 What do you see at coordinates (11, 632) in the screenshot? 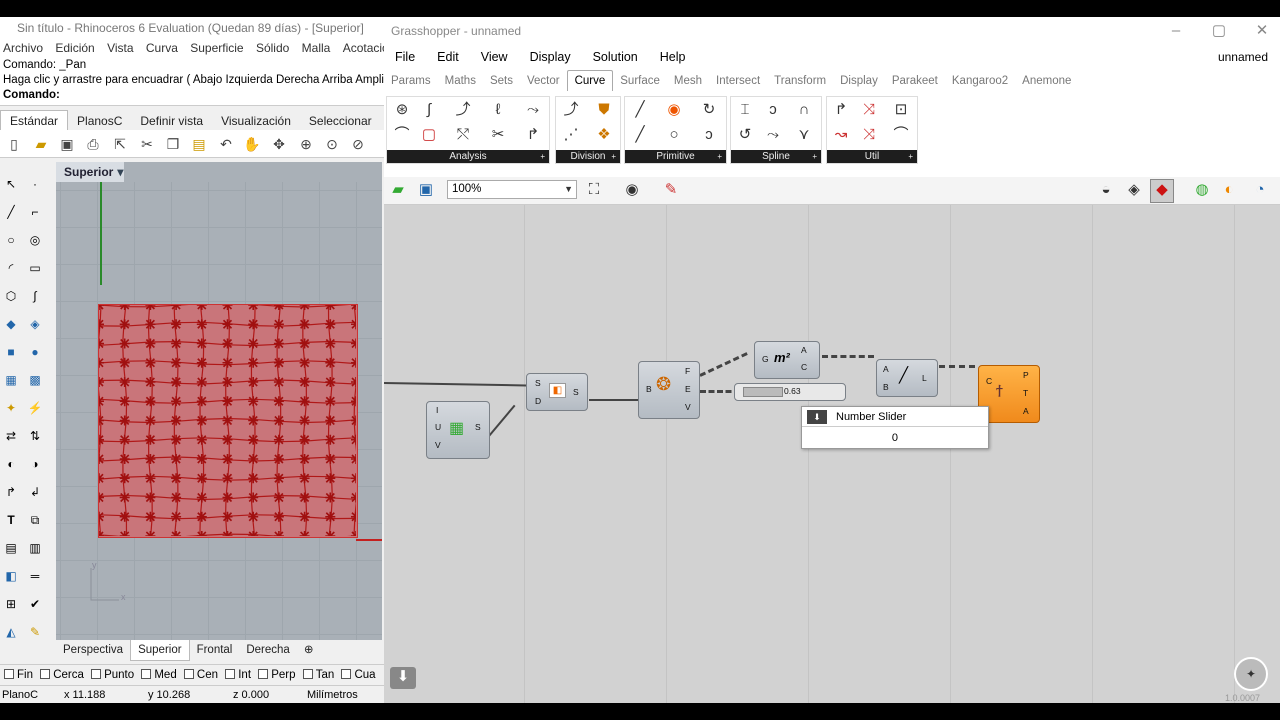
I see `named-view-icon: ◭` at bounding box center [11, 632].